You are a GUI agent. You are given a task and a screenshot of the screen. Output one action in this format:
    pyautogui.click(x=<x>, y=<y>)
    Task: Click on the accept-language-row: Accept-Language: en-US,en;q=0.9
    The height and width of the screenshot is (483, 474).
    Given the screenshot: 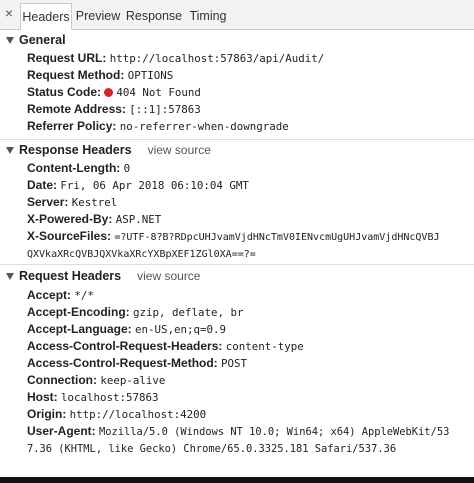 What is the action you would take?
    pyautogui.click(x=248, y=329)
    